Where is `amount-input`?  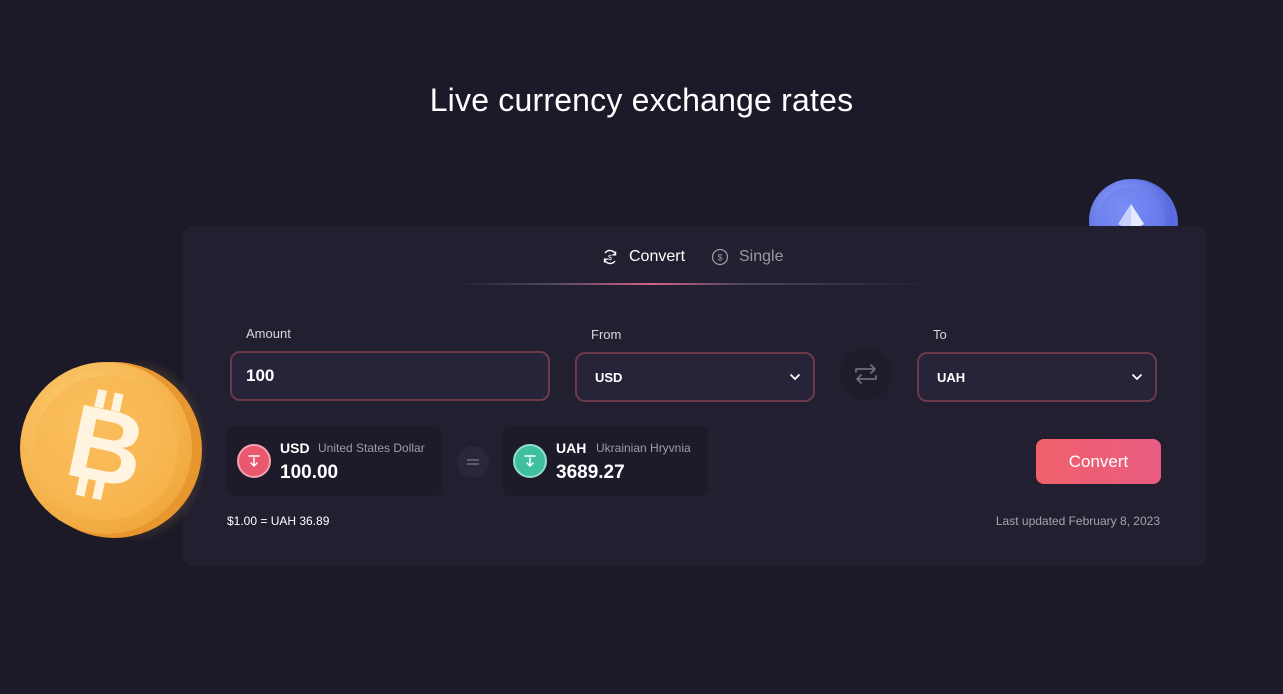 amount-input is located at coordinates (390, 376).